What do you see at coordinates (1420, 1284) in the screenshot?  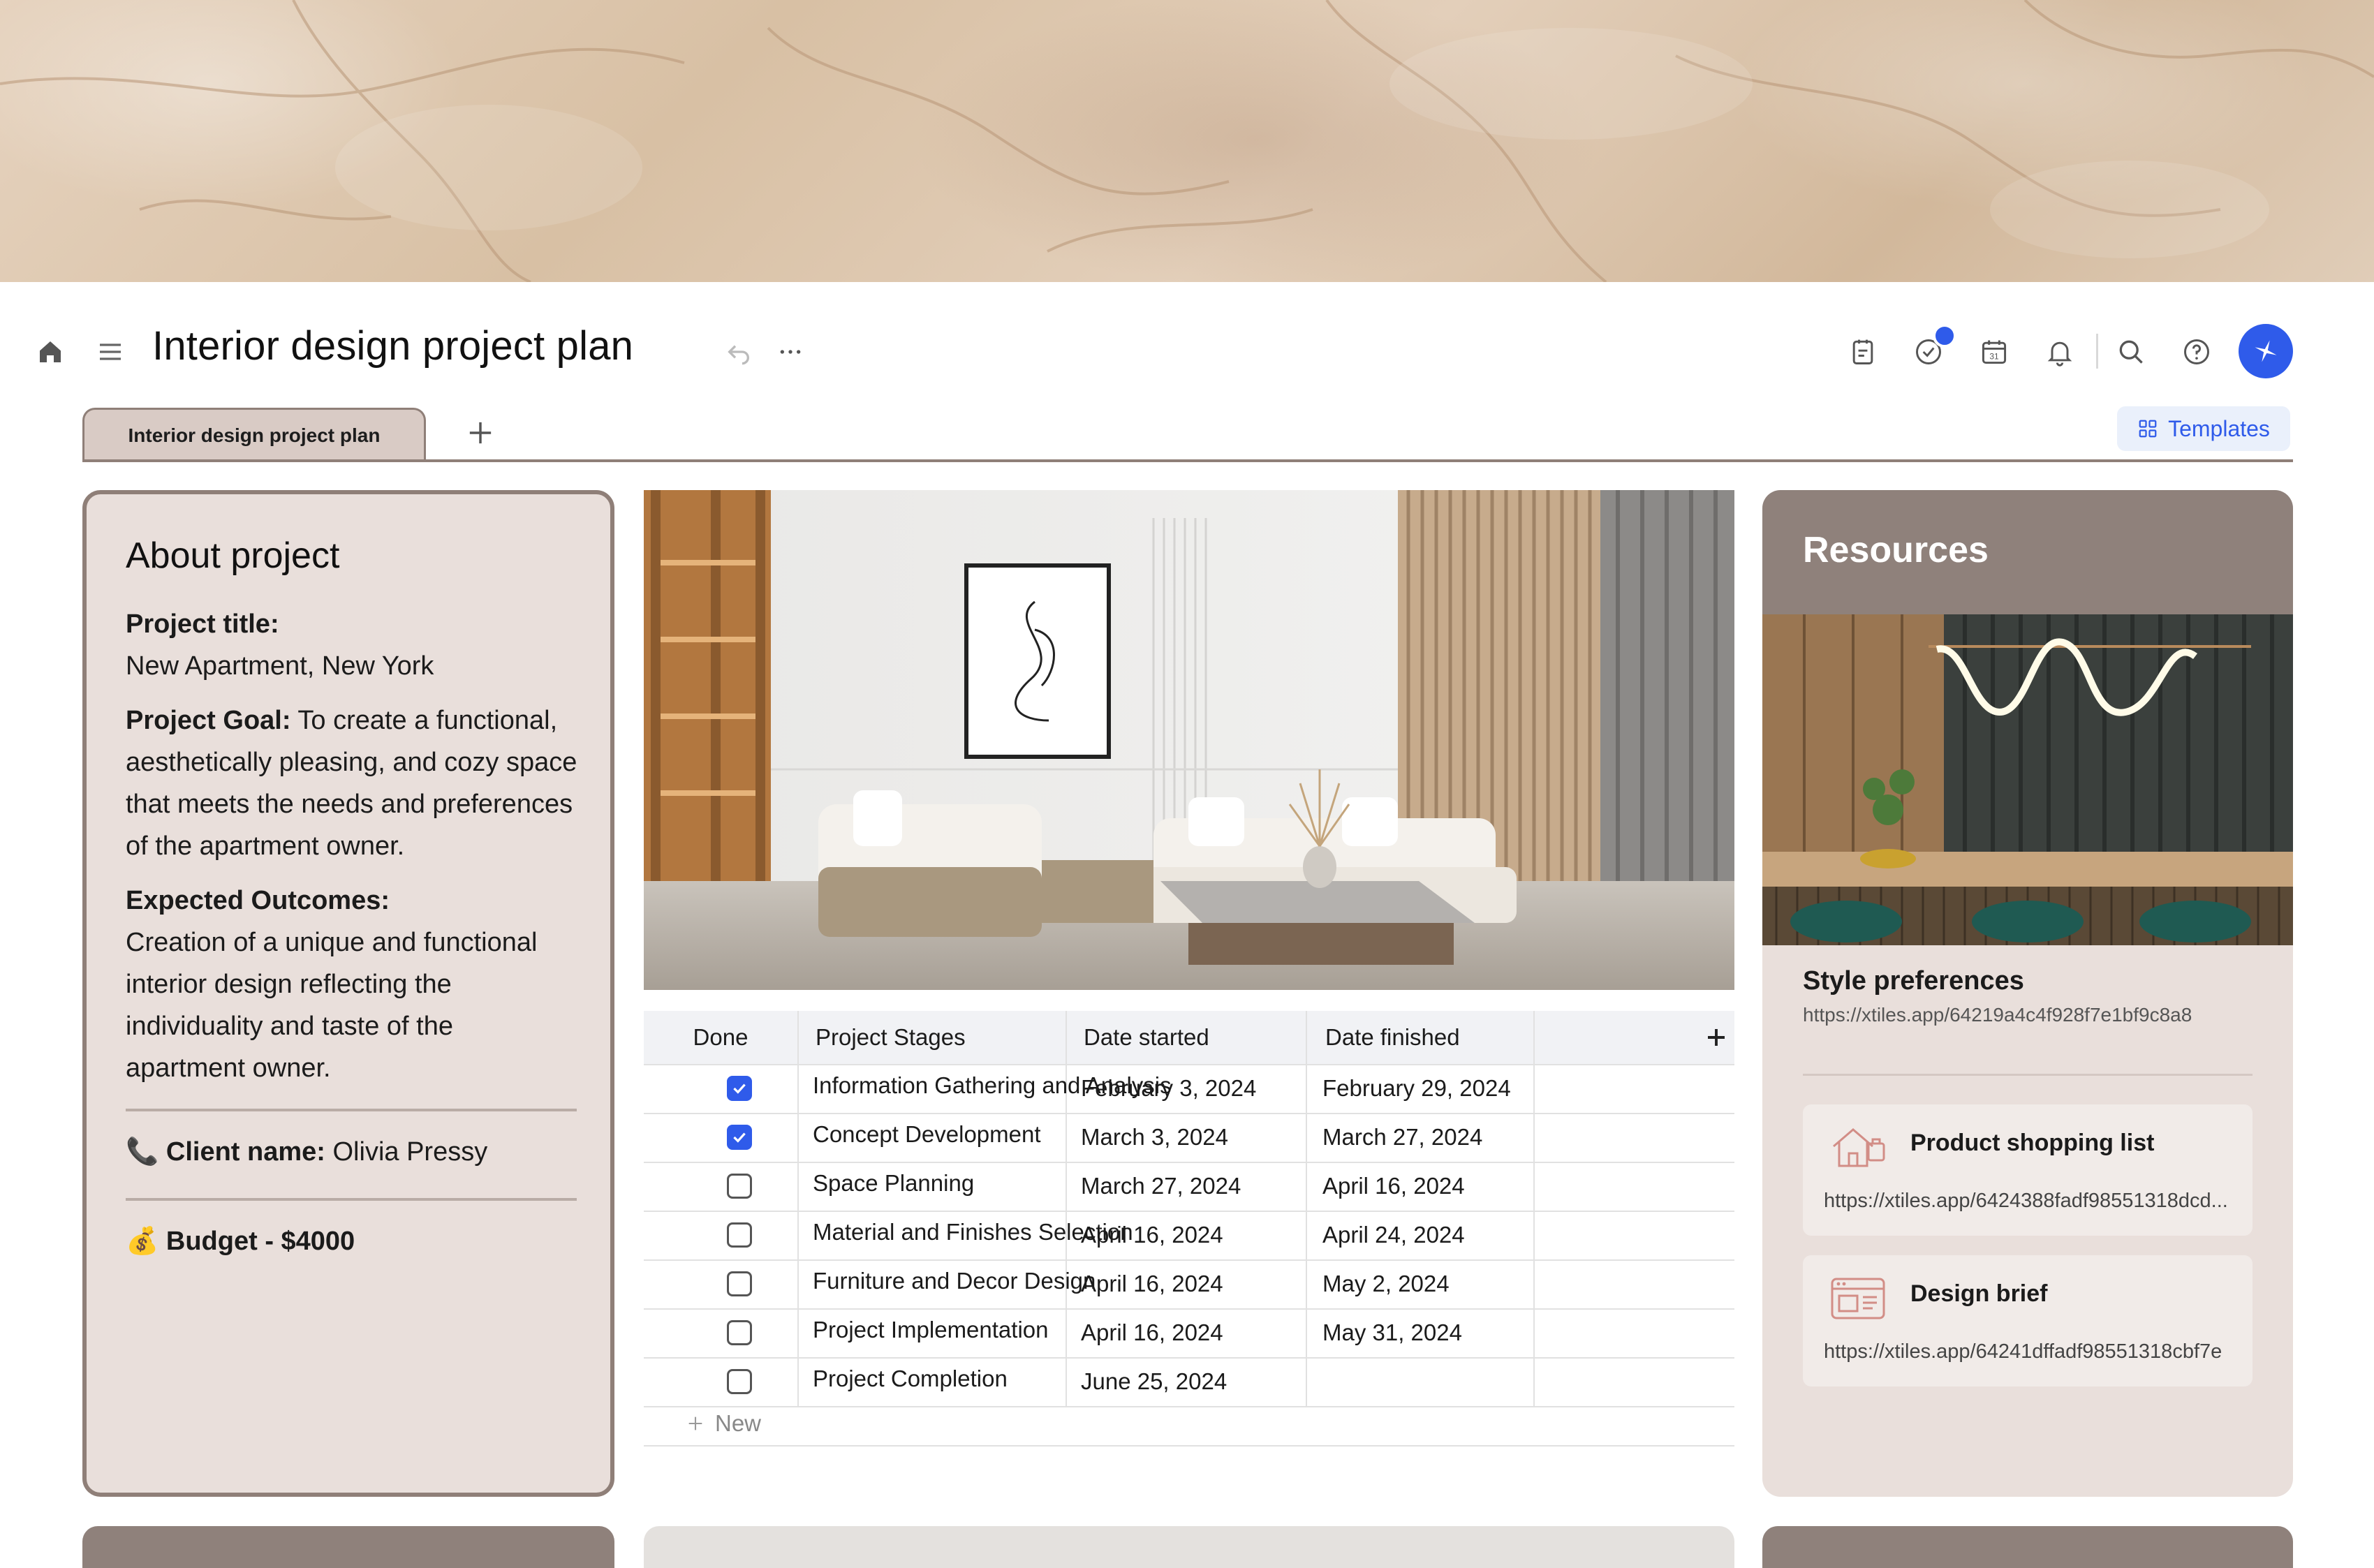 I see `table-row-date-finished: May 2, 2024` at bounding box center [1420, 1284].